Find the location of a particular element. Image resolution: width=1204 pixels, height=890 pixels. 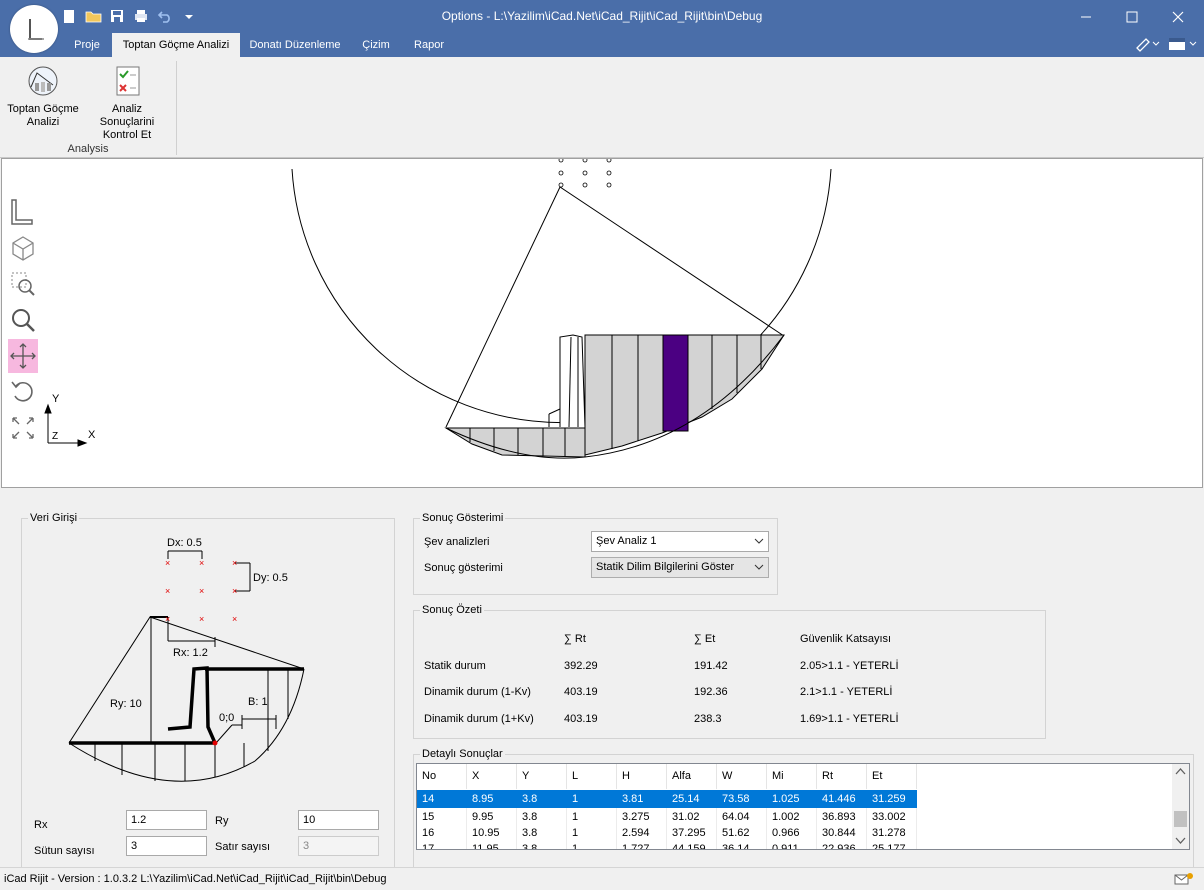

dinamik-1p-kv-rt-value: 403.19 is located at coordinates (581, 719).